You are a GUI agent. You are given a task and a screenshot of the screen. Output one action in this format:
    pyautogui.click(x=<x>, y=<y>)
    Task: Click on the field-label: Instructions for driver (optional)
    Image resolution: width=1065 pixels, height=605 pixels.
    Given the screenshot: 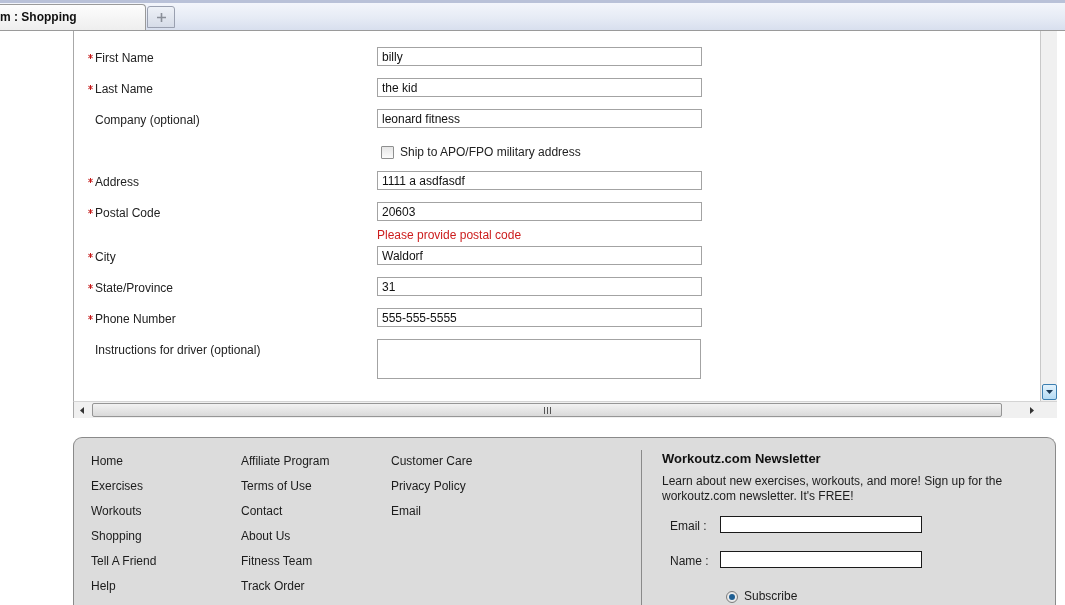 What is the action you would take?
    pyautogui.click(x=178, y=350)
    